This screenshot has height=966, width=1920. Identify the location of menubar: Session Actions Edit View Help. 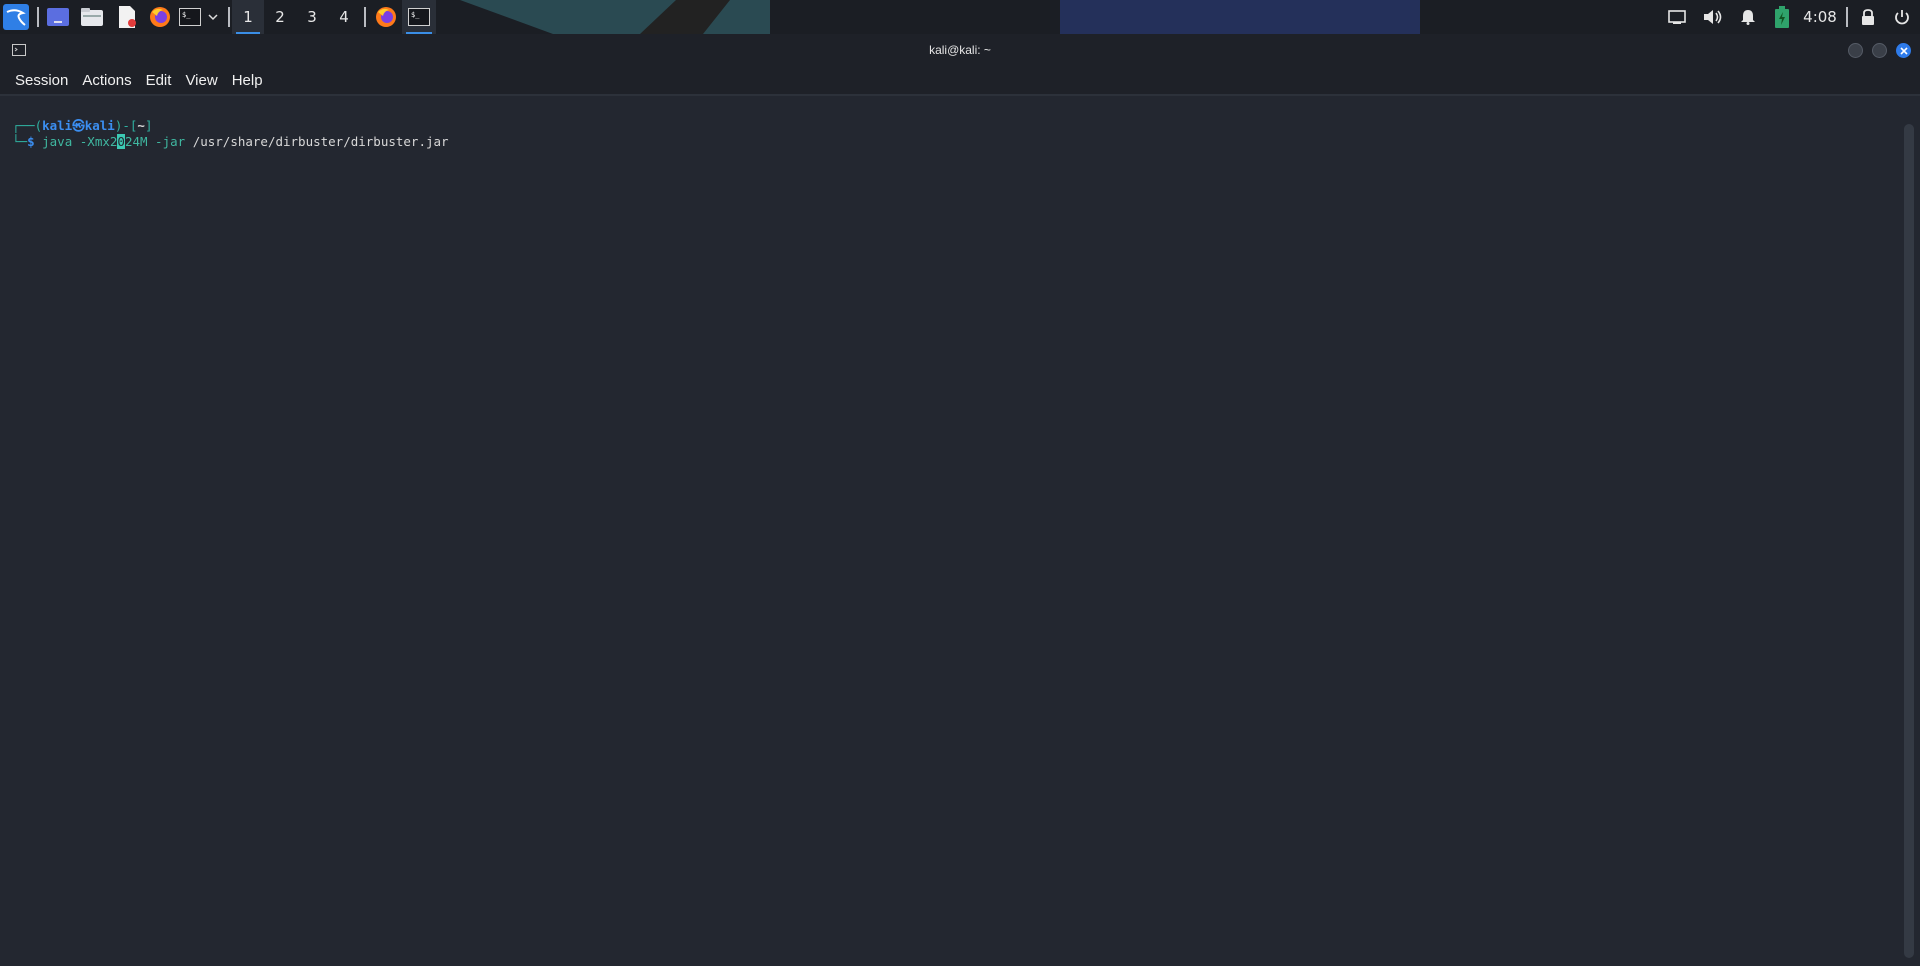
(960, 80).